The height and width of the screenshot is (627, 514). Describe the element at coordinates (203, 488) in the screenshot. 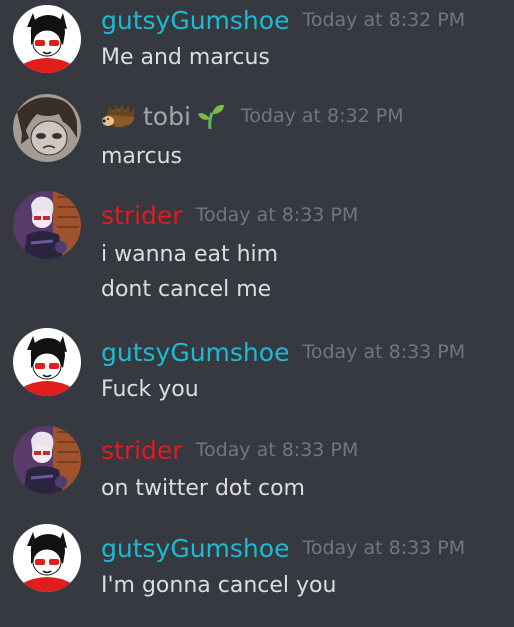

I see `message-text: on twitter dot com` at that location.